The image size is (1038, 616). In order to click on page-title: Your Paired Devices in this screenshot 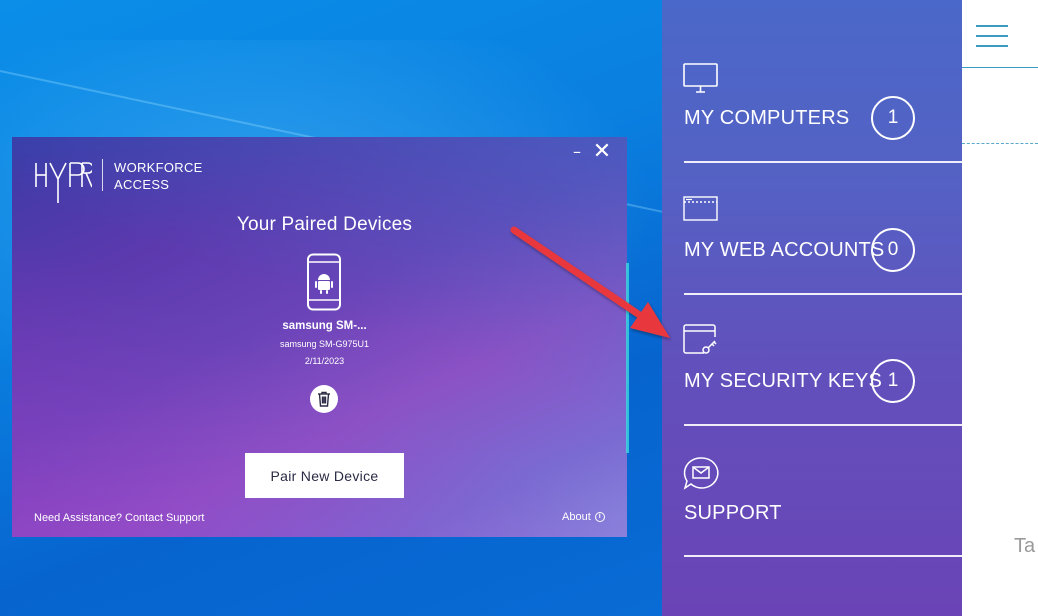, I will do `click(324, 224)`.